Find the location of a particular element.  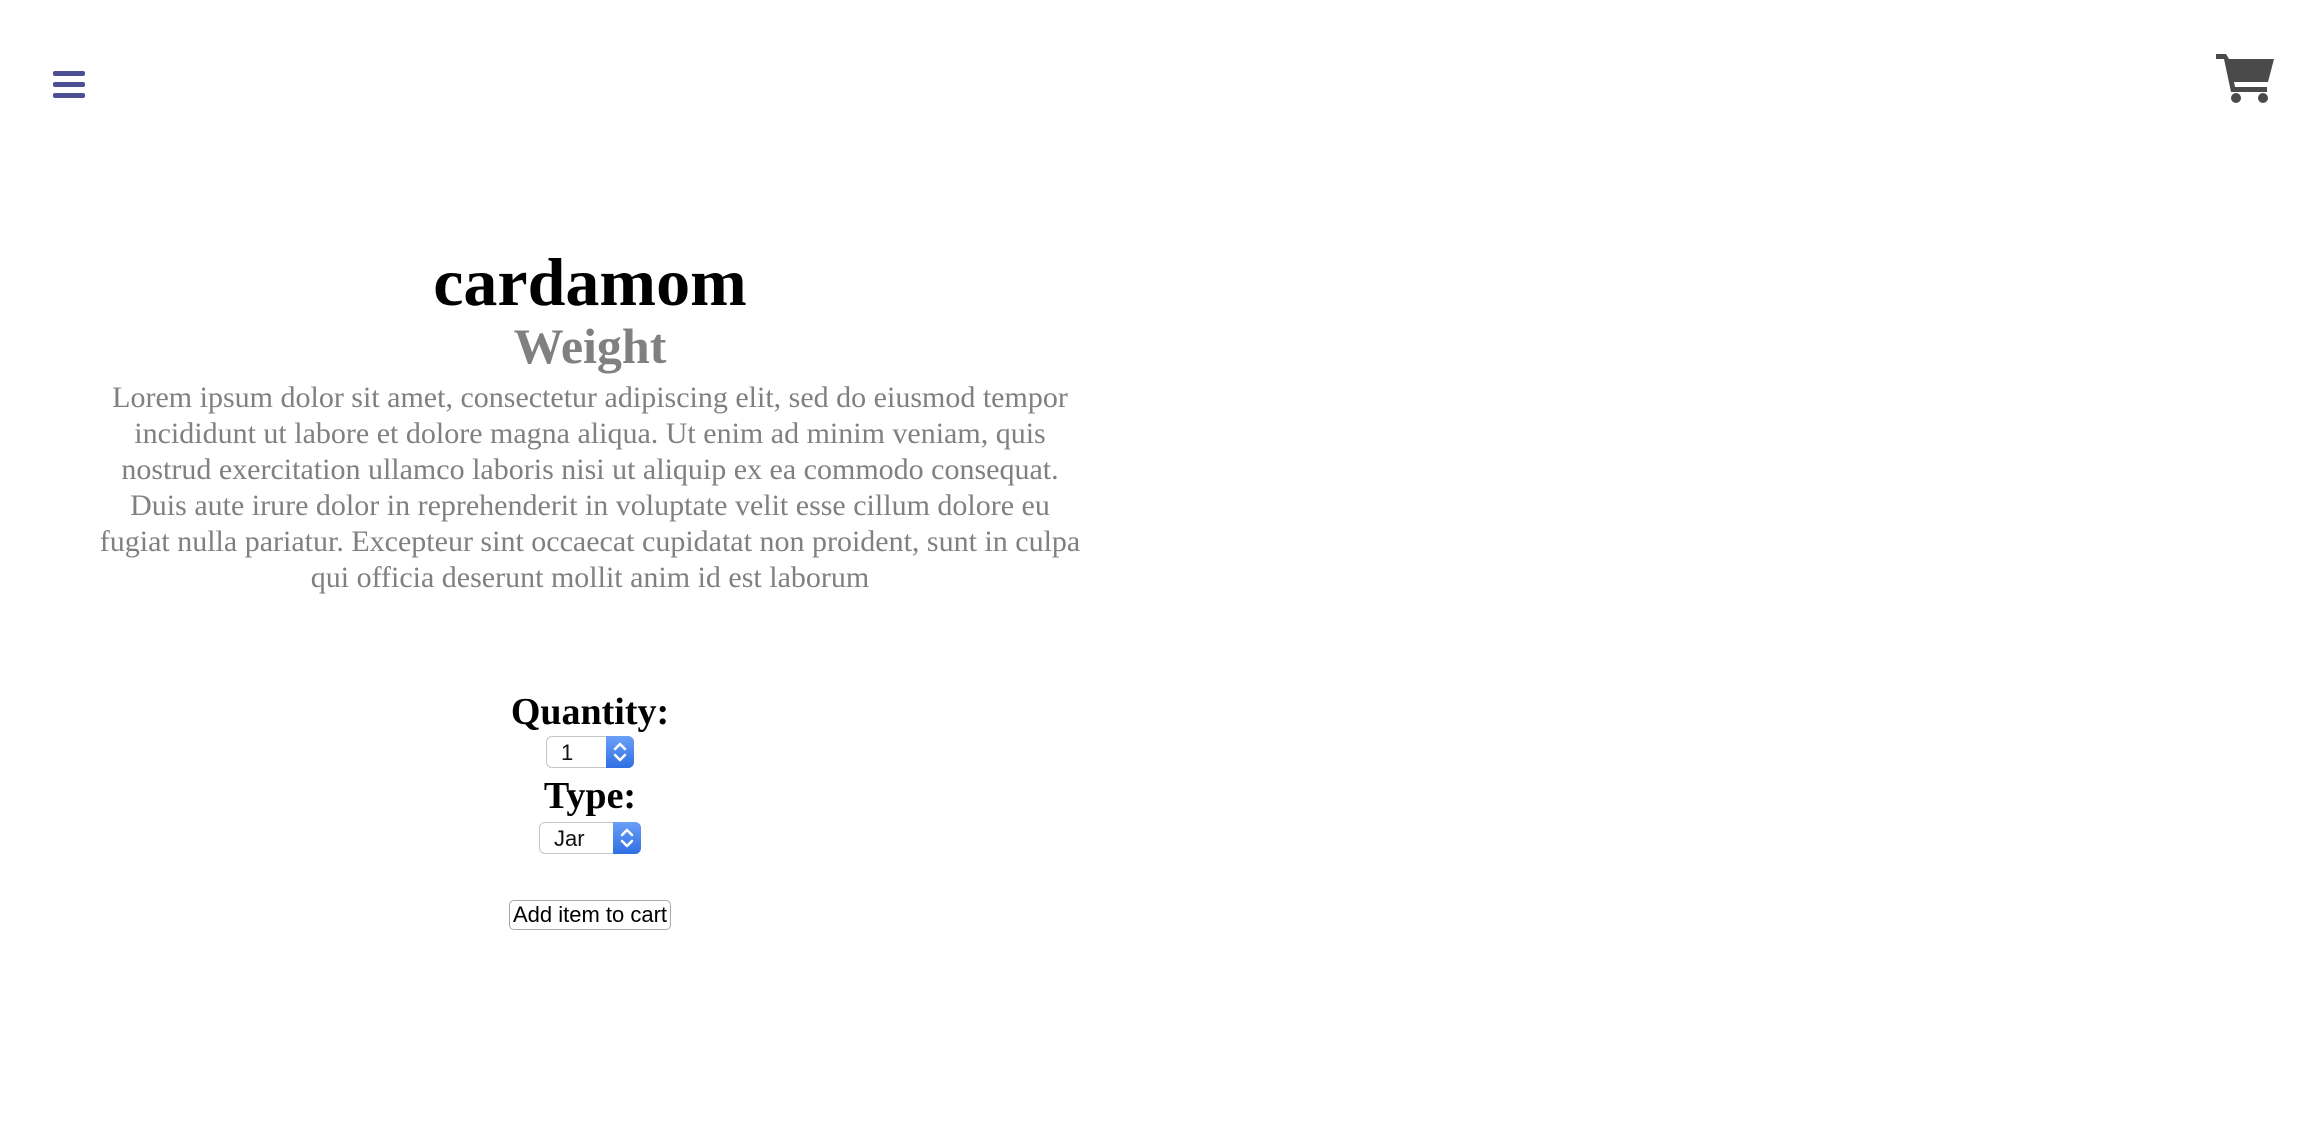

type-label: Type: is located at coordinates (590, 796).